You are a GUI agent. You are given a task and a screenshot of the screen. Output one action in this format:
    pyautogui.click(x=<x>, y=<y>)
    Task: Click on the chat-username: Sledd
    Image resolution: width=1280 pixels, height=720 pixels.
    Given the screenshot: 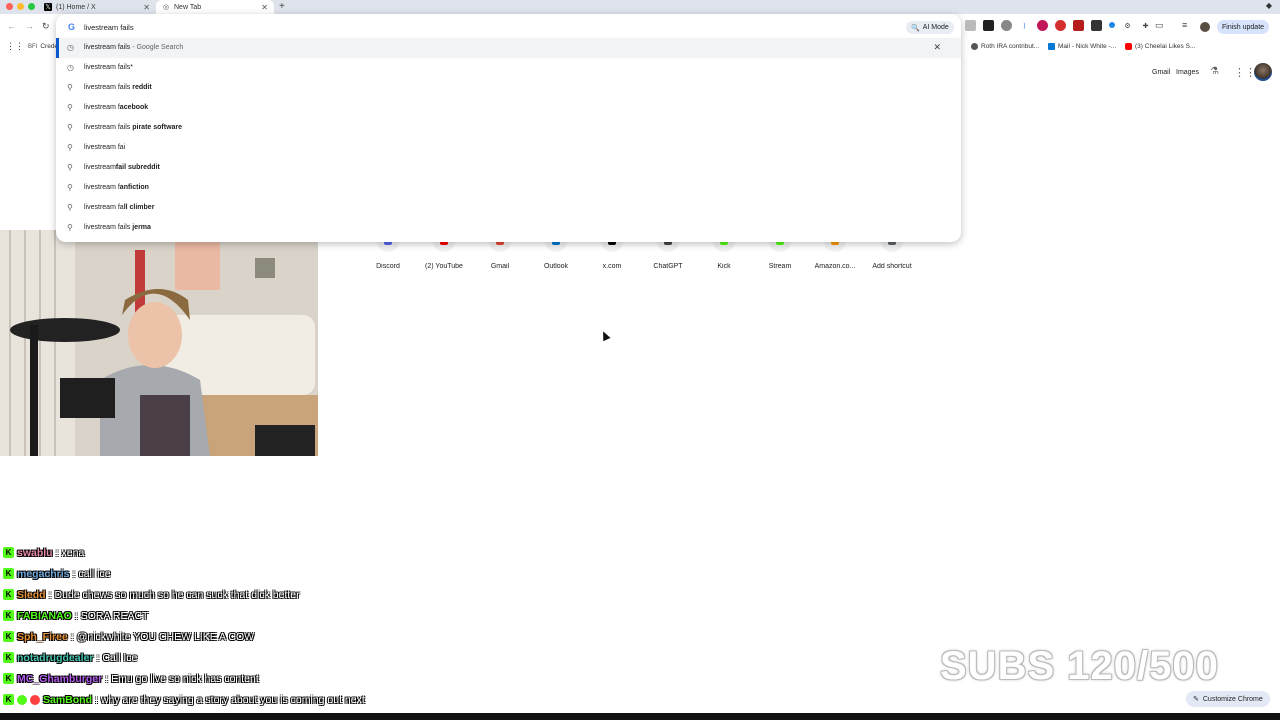 What is the action you would take?
    pyautogui.click(x=31, y=594)
    